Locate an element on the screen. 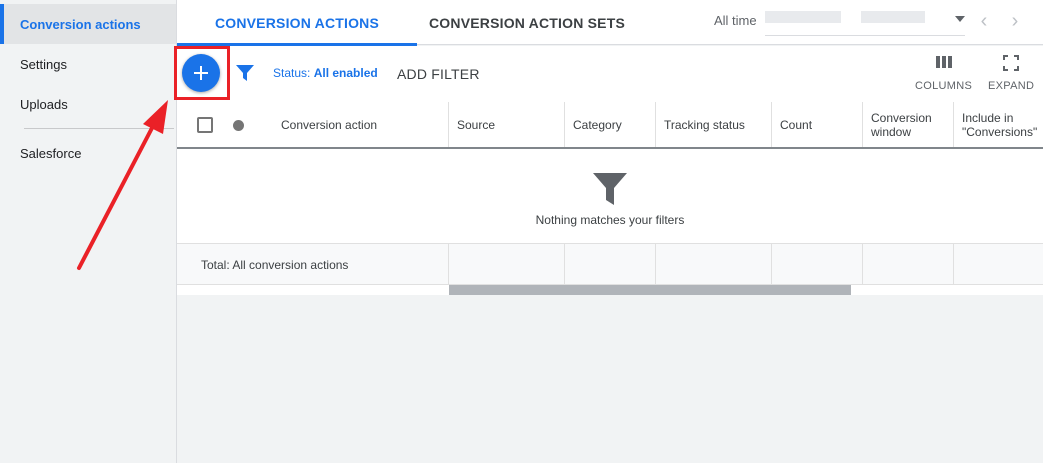 This screenshot has height=463, width=1043. column-header-conversion-action: Conversion action is located at coordinates (360, 124).